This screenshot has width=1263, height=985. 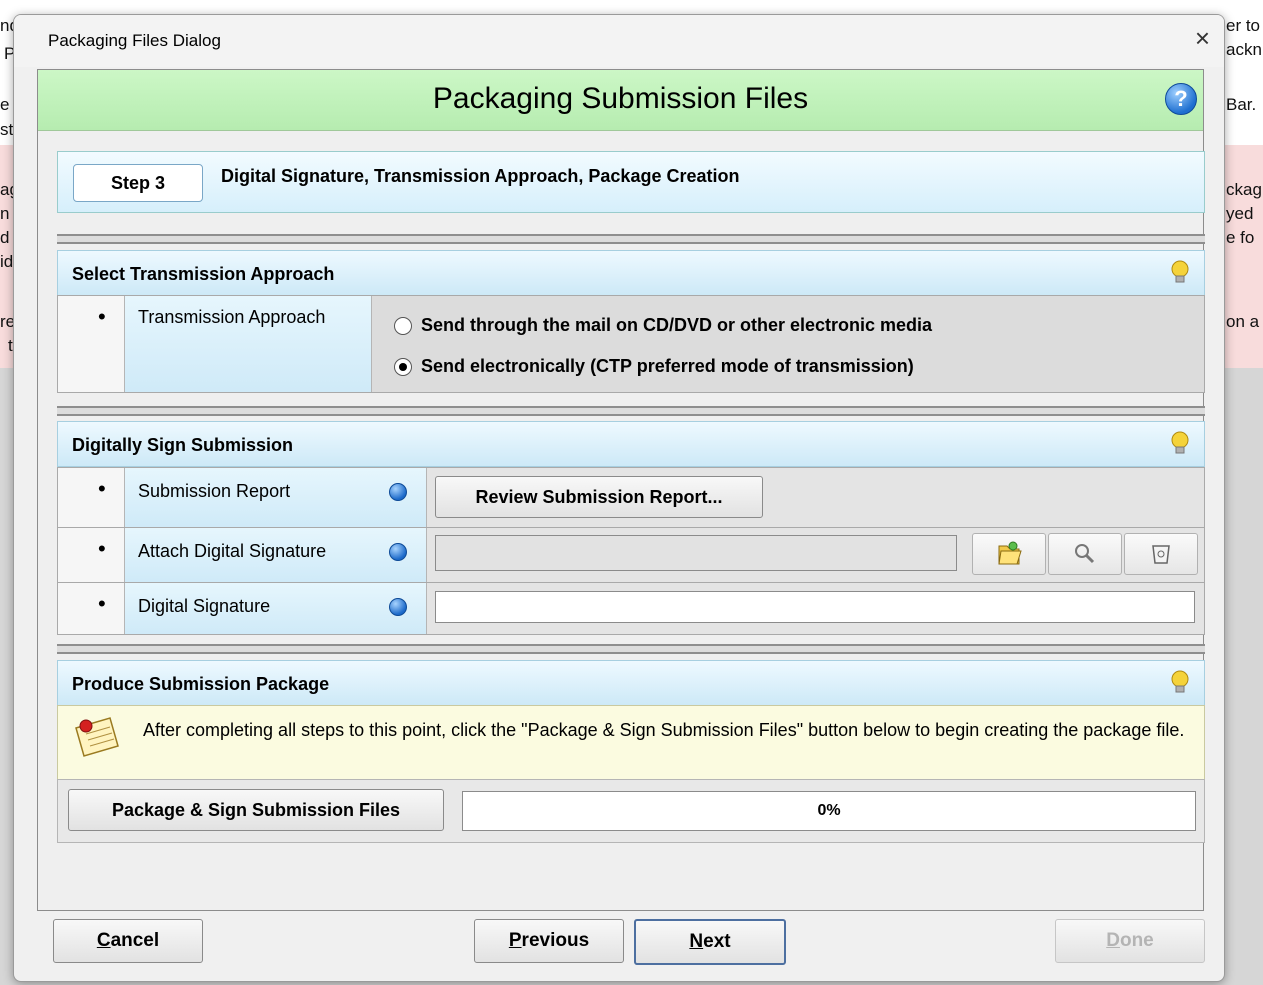 I want to click on transmission-label: Transmission Approach, so click(x=232, y=317).